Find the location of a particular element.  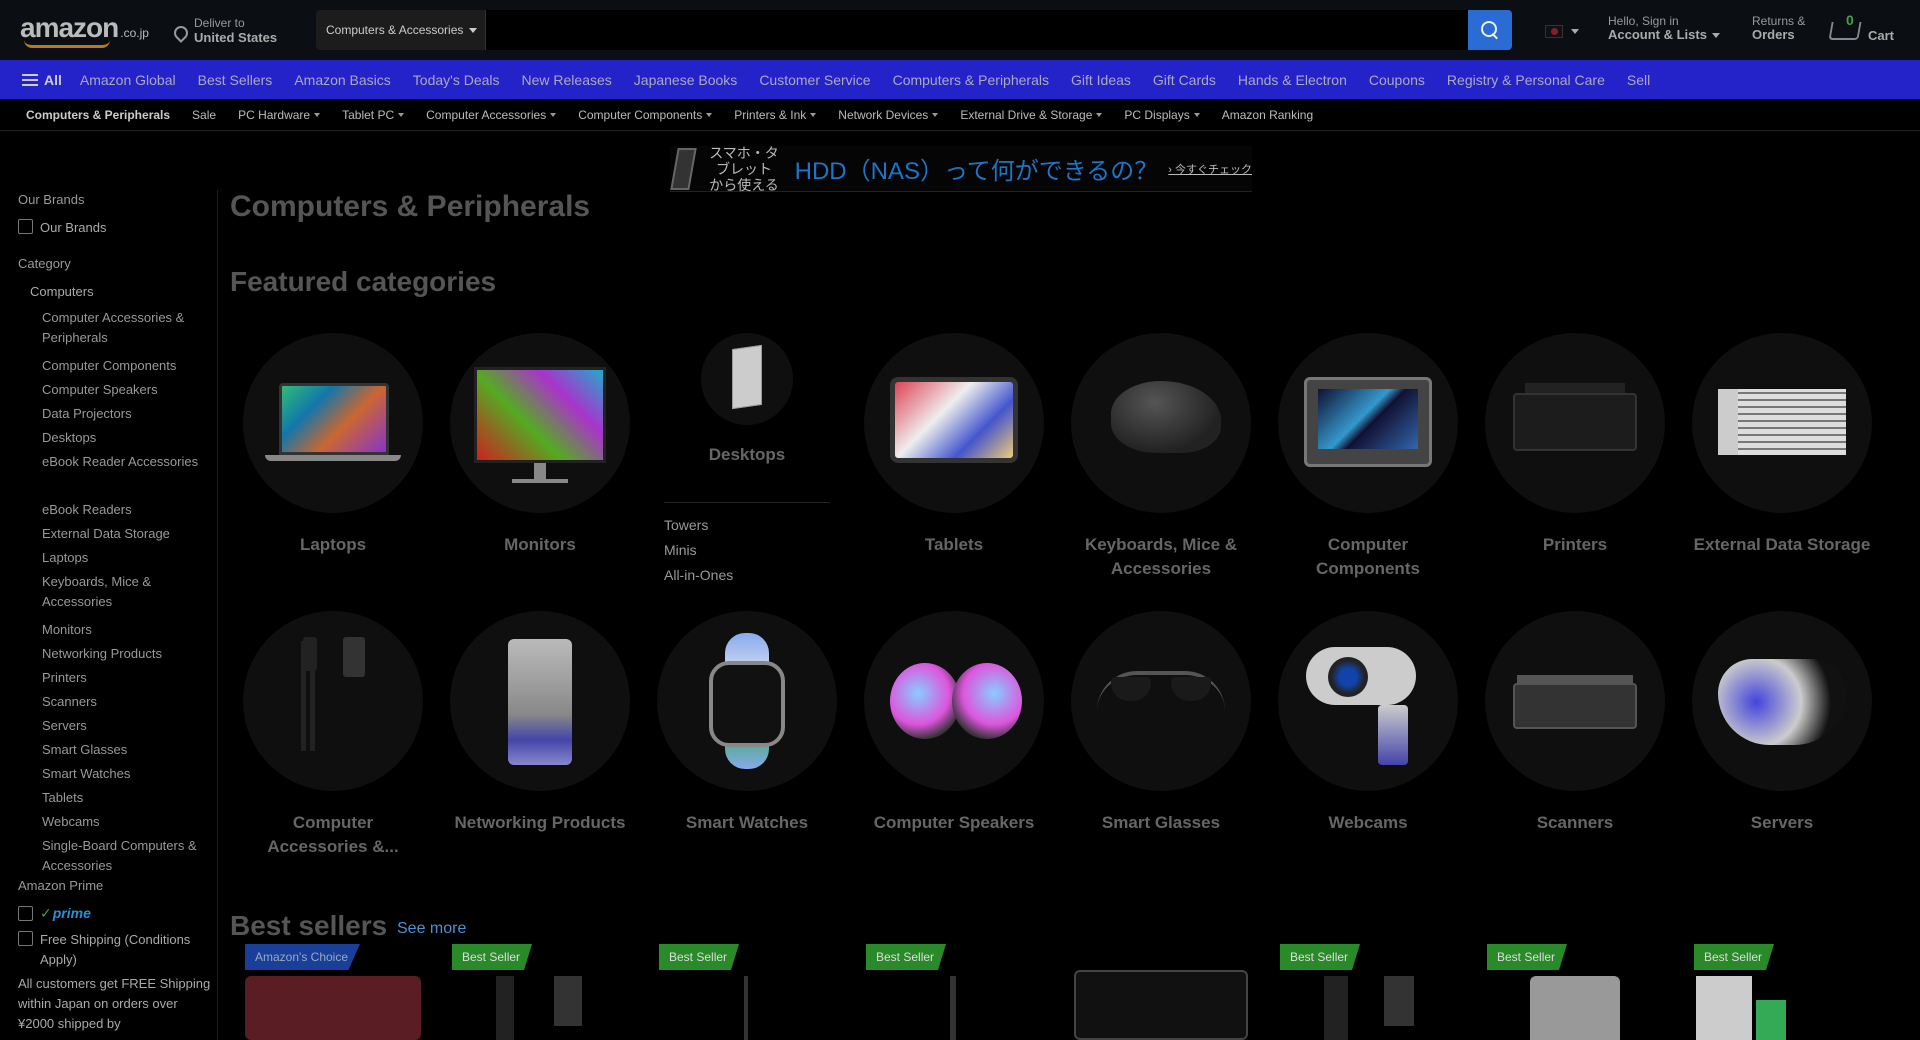

product-image-cable-end is located at coordinates (568, 1001).